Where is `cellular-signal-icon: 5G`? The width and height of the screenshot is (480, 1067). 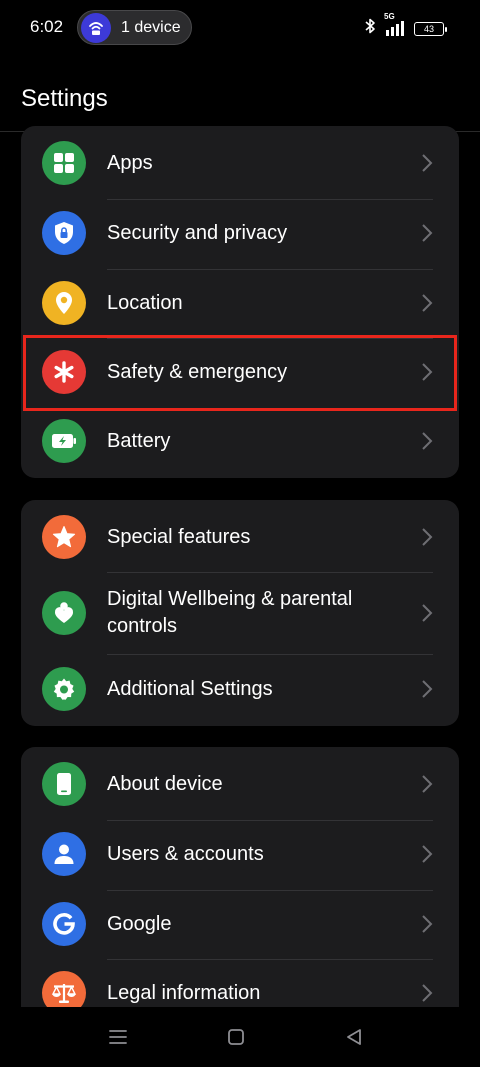 cellular-signal-icon: 5G is located at coordinates (394, 24).